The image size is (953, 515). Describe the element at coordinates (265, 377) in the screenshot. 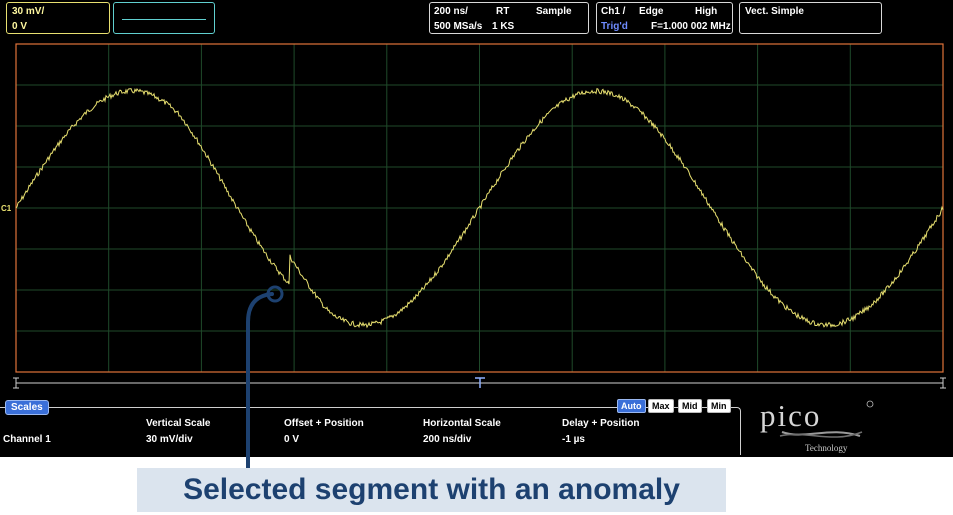

I see `callout-annotation` at that location.